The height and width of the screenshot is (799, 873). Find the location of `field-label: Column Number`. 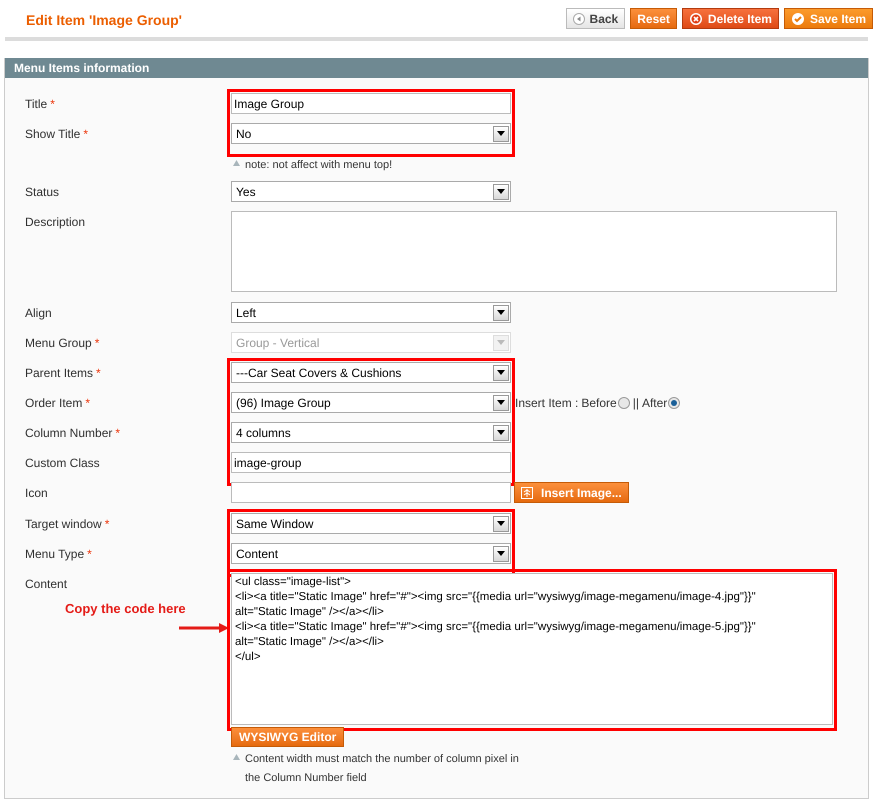

field-label: Column Number is located at coordinates (68, 433).